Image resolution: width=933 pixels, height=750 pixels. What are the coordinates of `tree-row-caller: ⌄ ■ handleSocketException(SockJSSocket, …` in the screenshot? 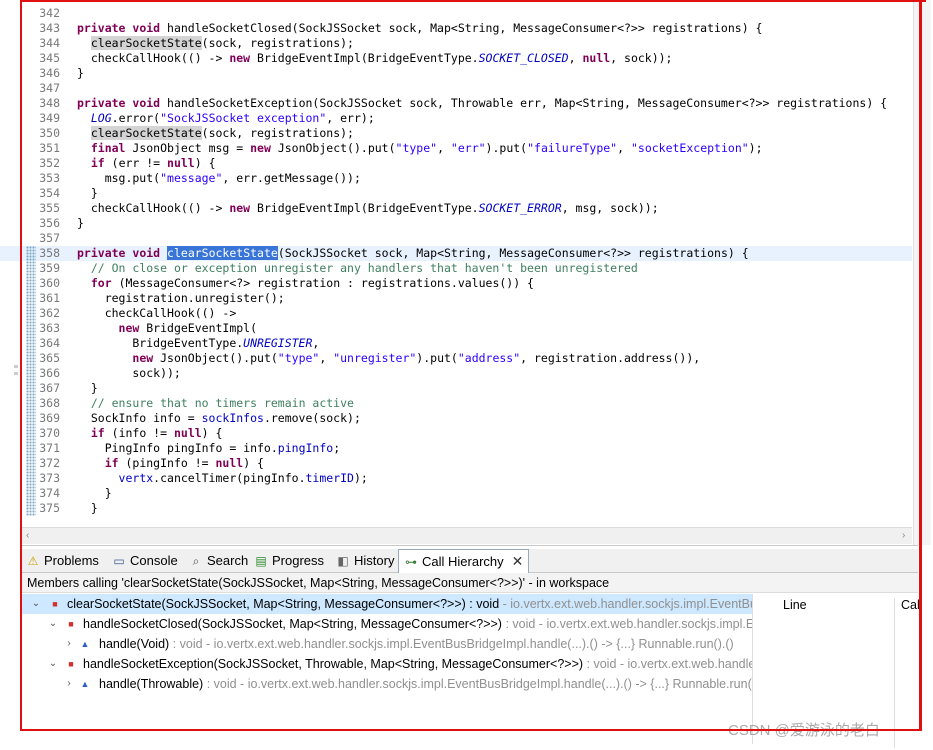 It's located at (387, 664).